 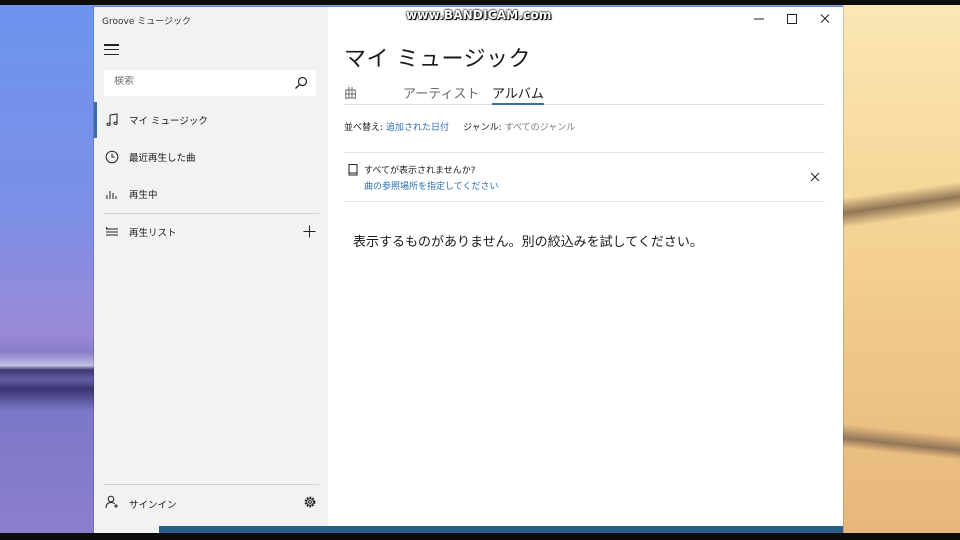 What do you see at coordinates (112, 120) in the screenshot?
I see `music-note-icon` at bounding box center [112, 120].